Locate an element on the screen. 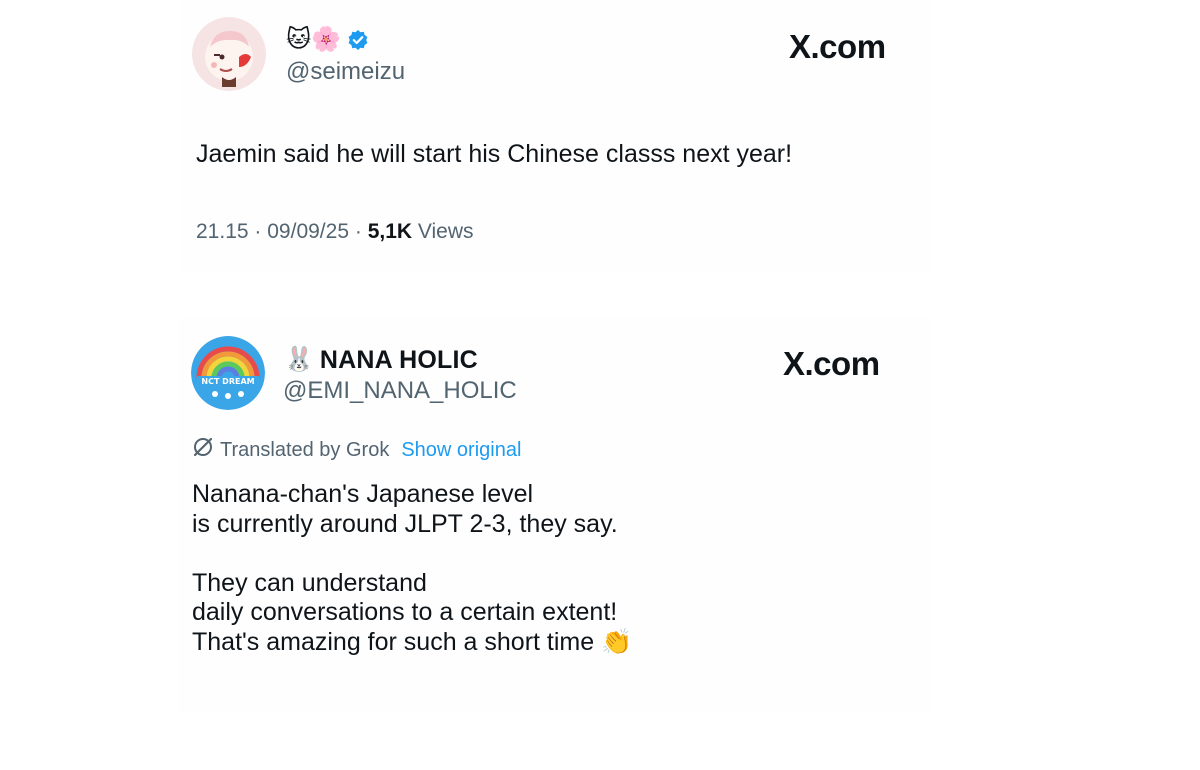  show-original-link: Show original is located at coordinates (461, 450).